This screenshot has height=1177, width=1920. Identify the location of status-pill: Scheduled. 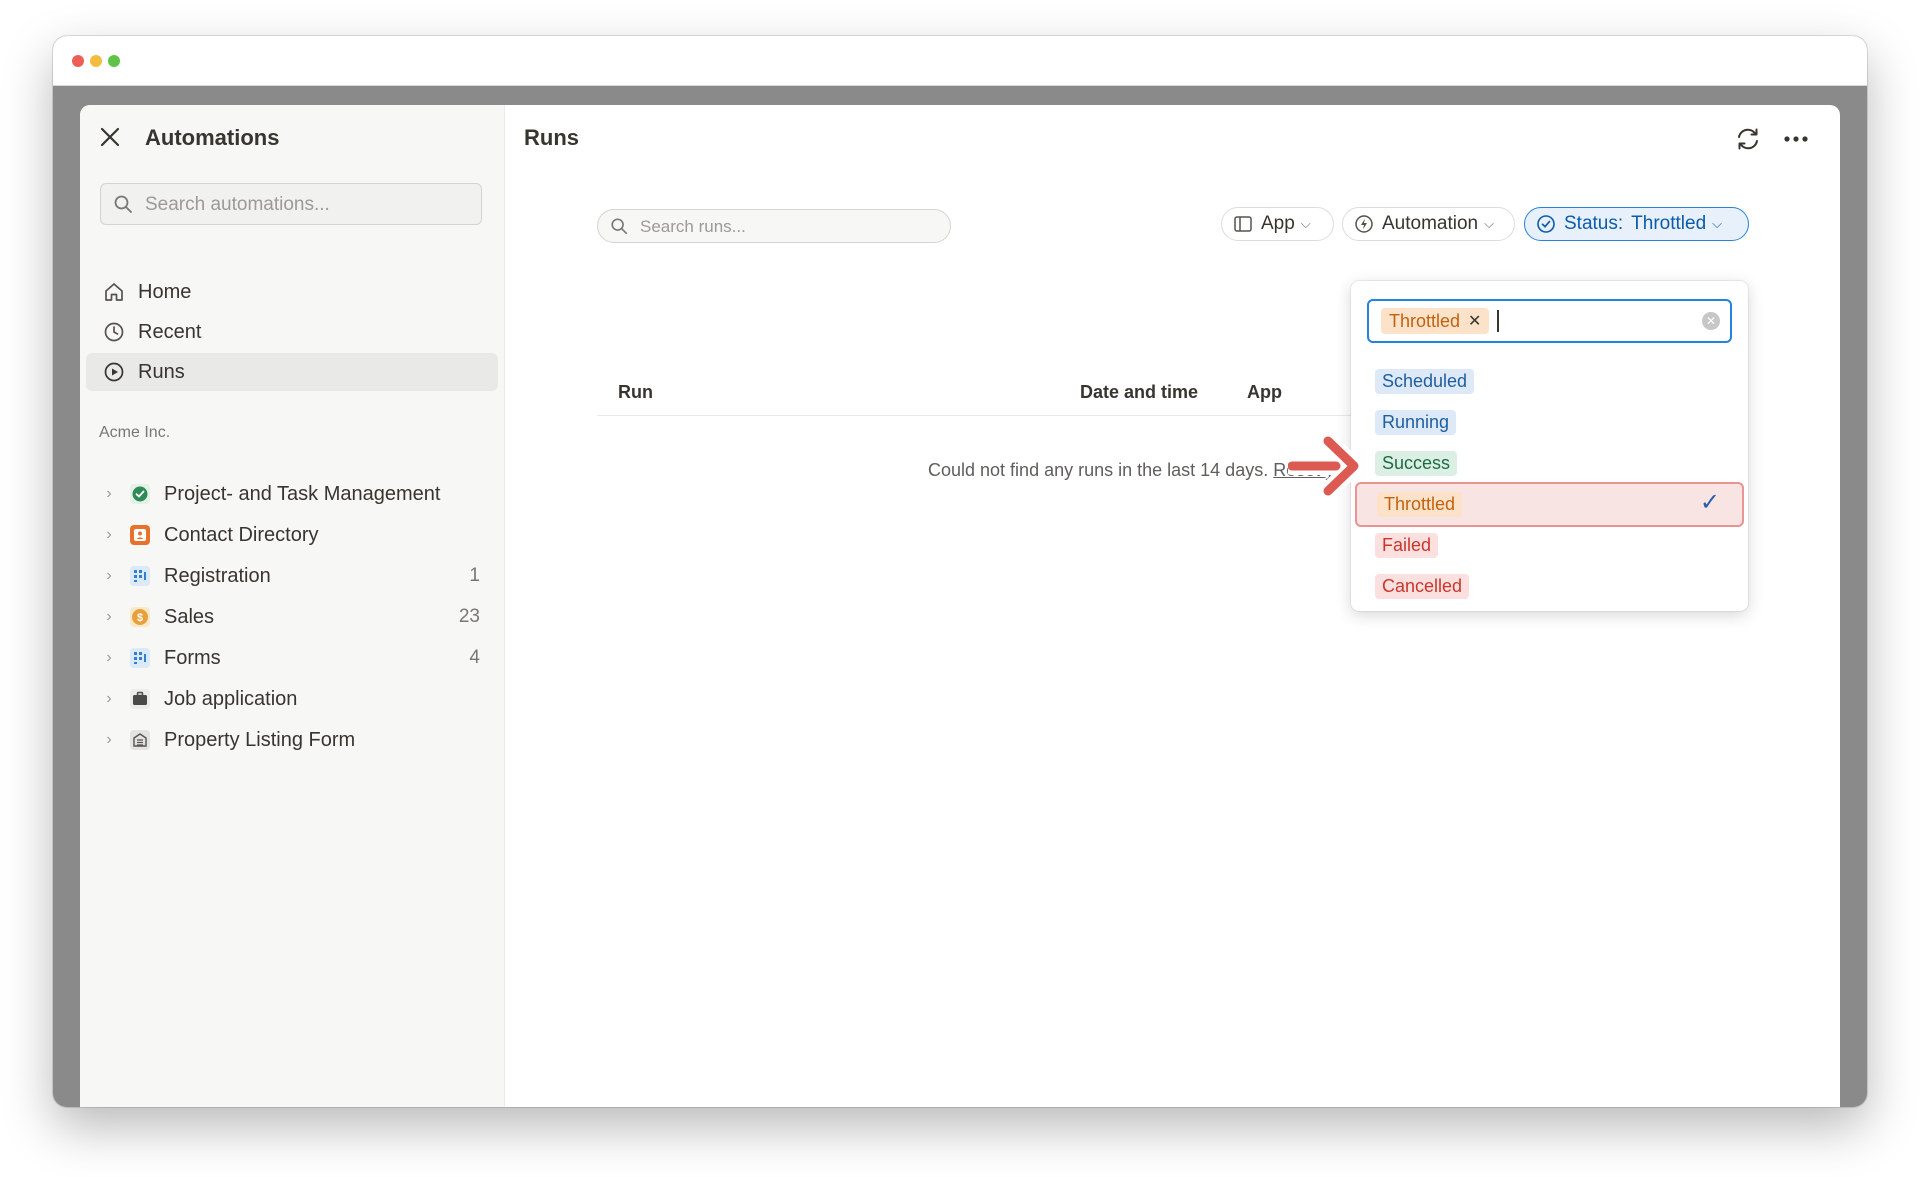
(1425, 381).